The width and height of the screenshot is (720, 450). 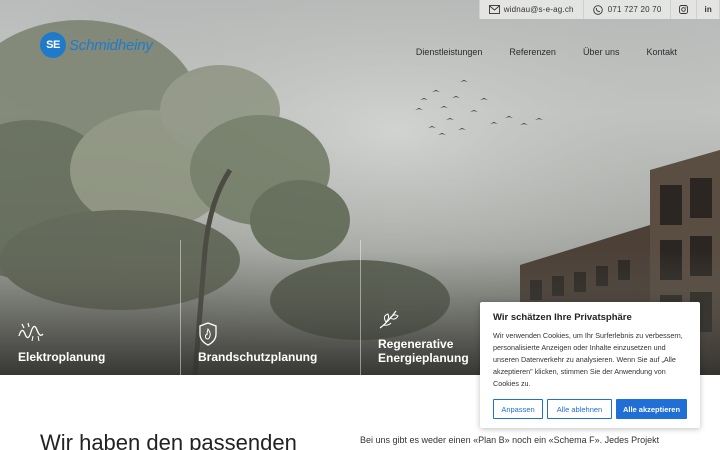 I want to click on cookie-title: Wir schätzen Ihre Privatsphäre, so click(x=562, y=317).